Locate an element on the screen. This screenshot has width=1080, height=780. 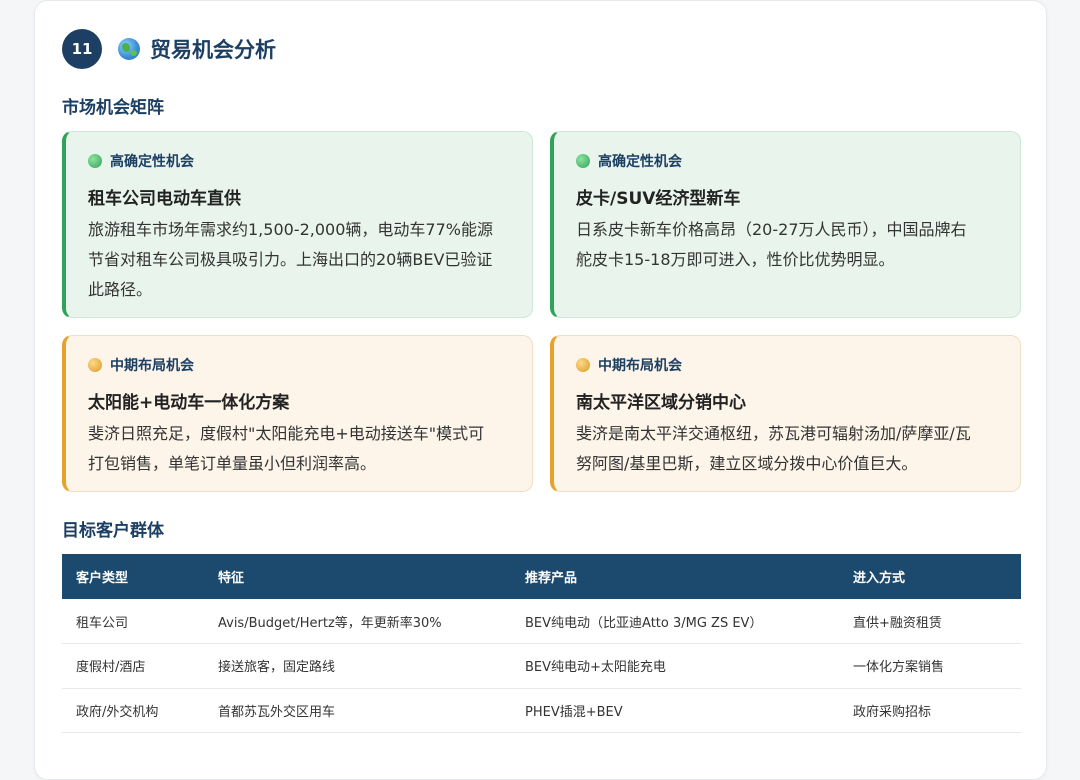
table-cell: Avis/Budget/Hertz等，年更新率30% is located at coordinates (357, 621).